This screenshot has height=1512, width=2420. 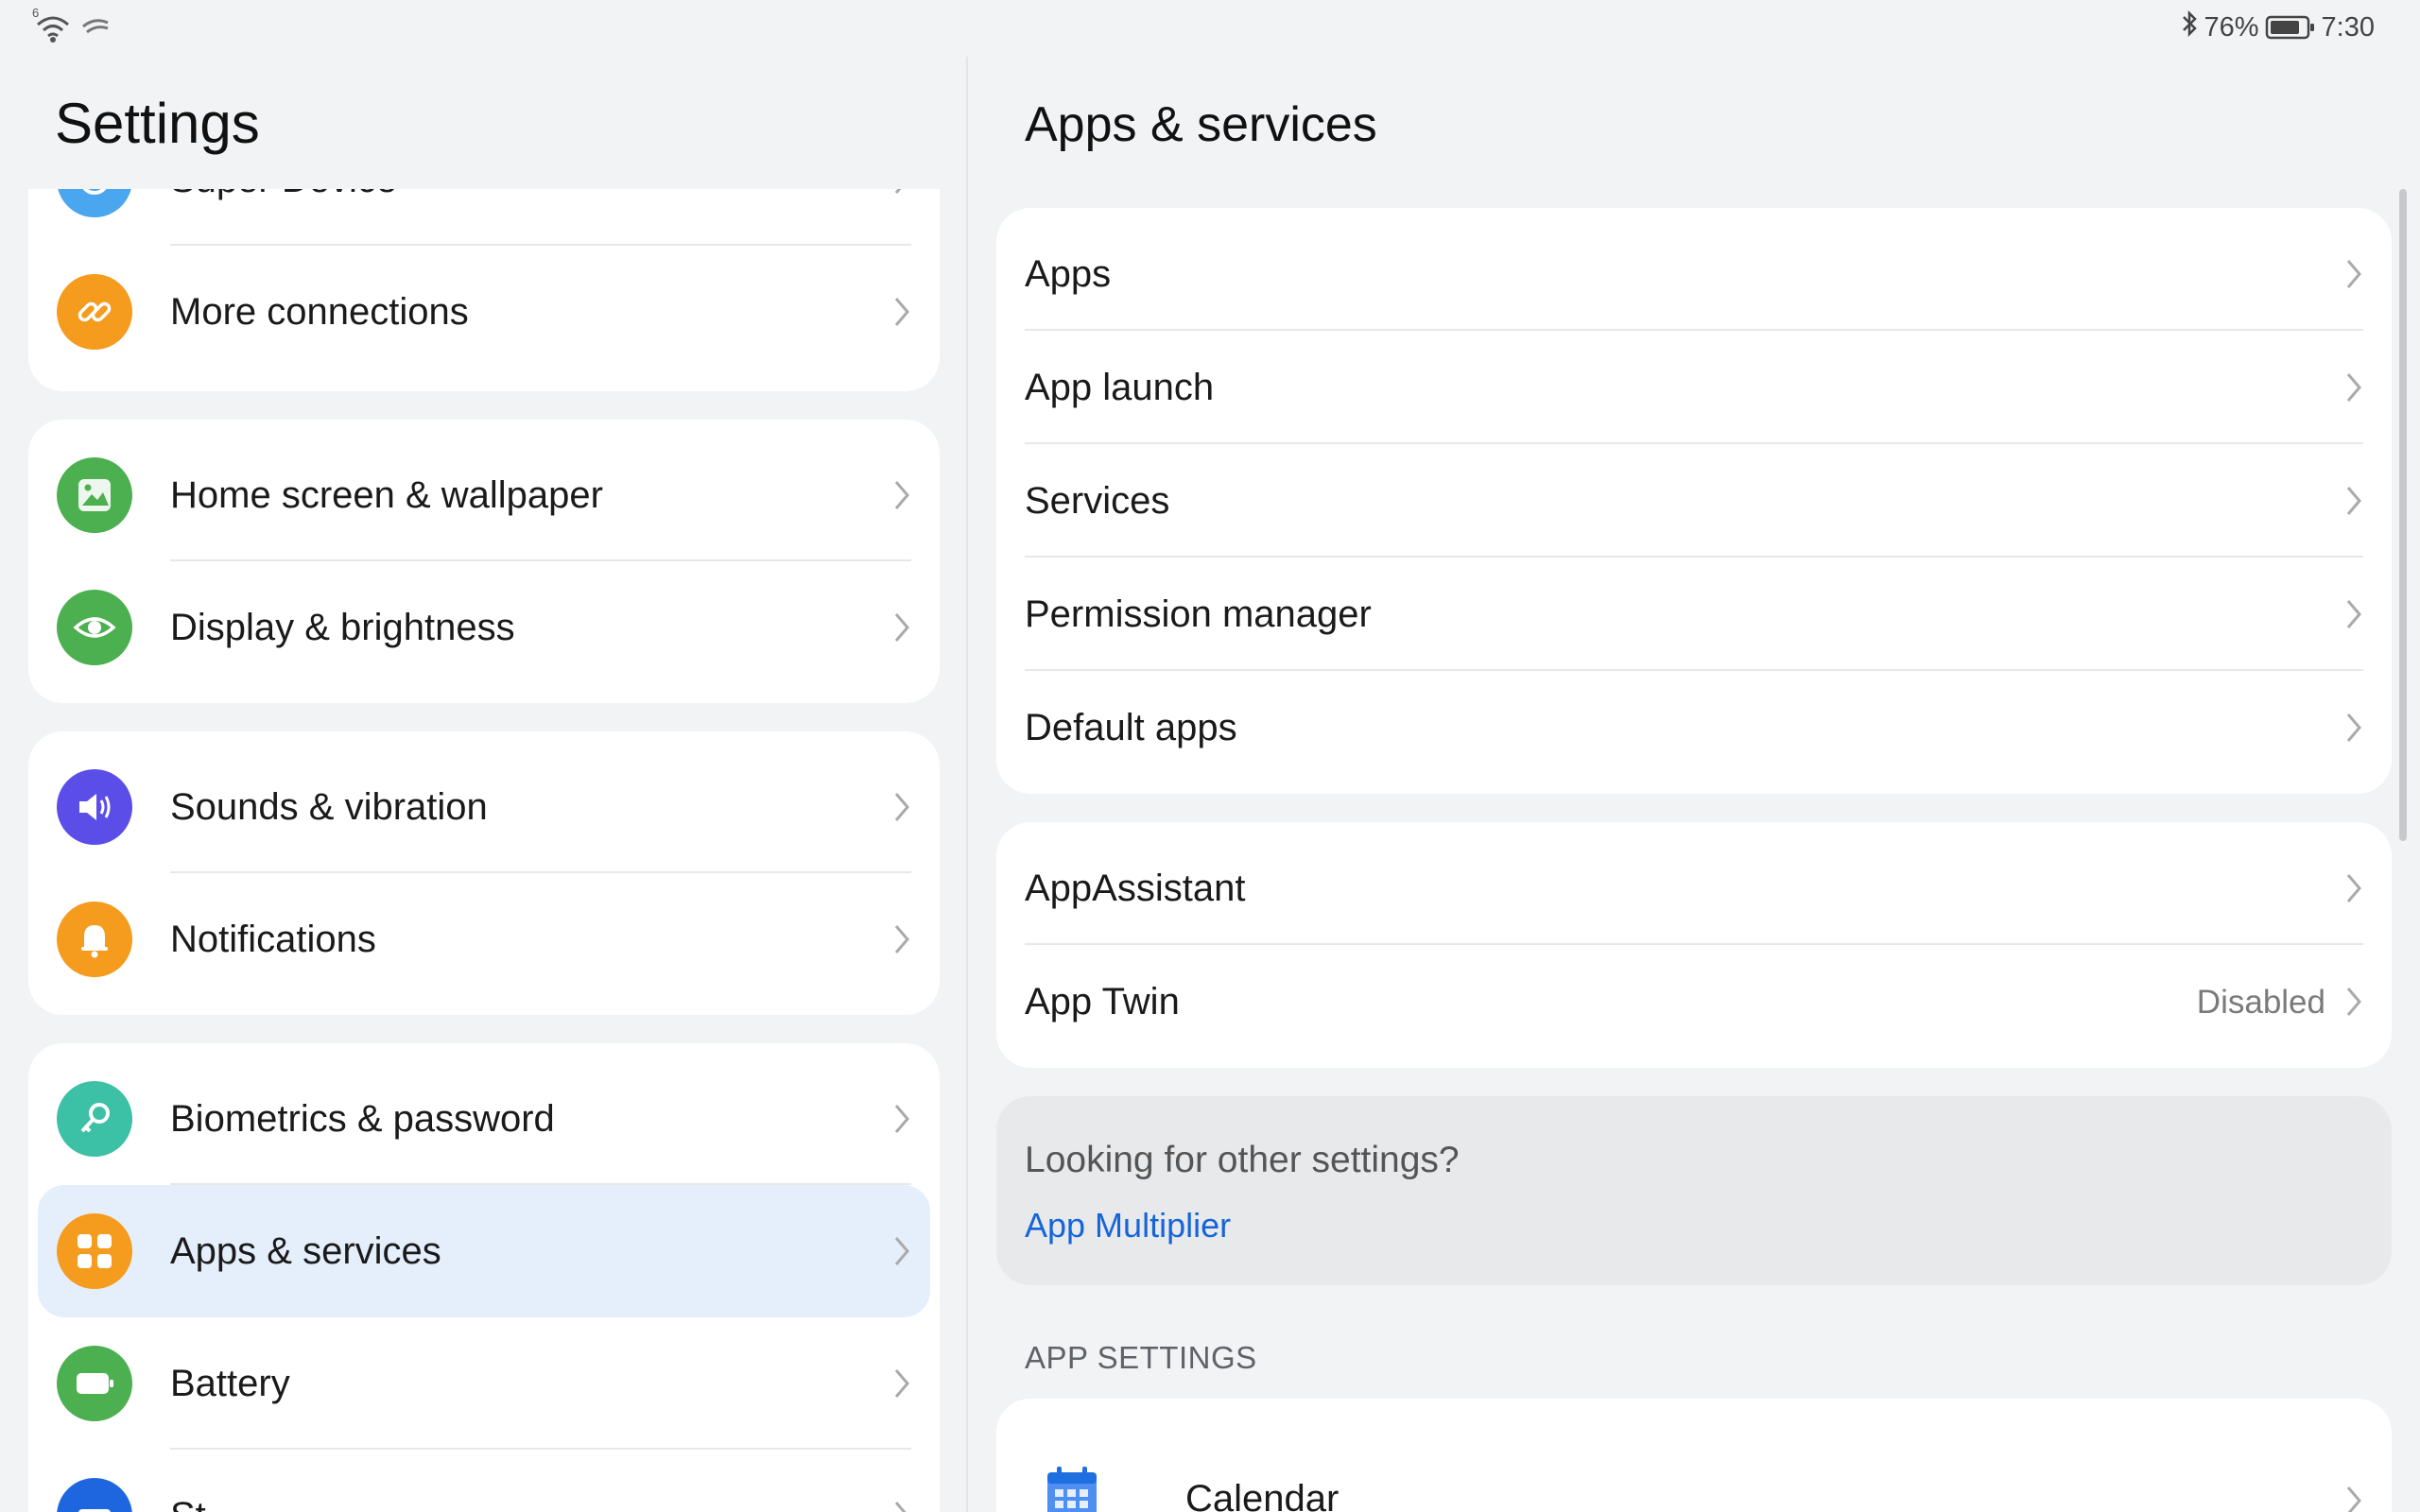 I want to click on battery-status-icon, so click(x=2290, y=27).